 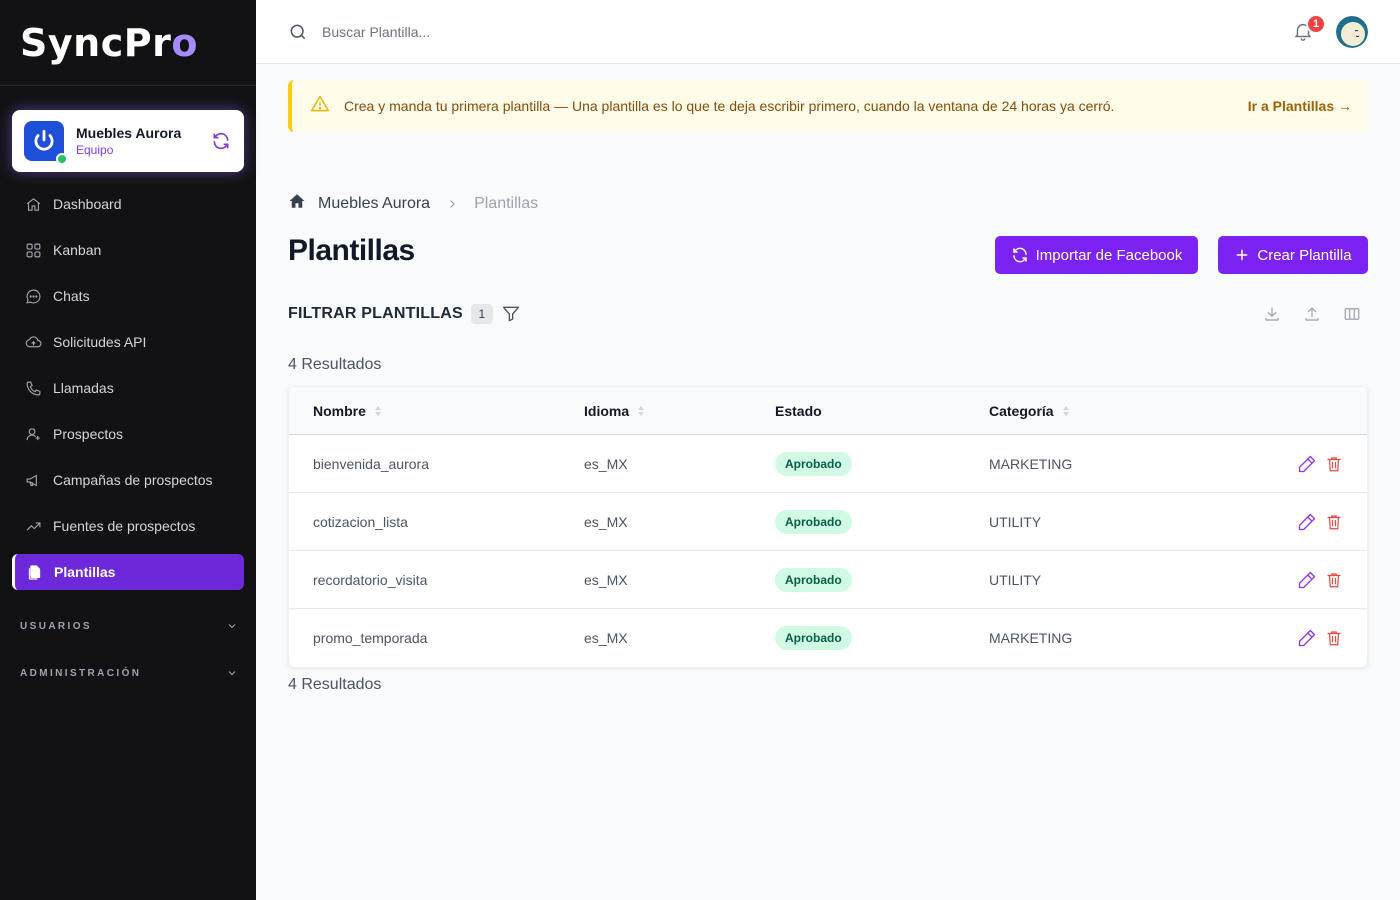 What do you see at coordinates (371, 463) in the screenshot?
I see `template-name: bienvenida_aurora` at bounding box center [371, 463].